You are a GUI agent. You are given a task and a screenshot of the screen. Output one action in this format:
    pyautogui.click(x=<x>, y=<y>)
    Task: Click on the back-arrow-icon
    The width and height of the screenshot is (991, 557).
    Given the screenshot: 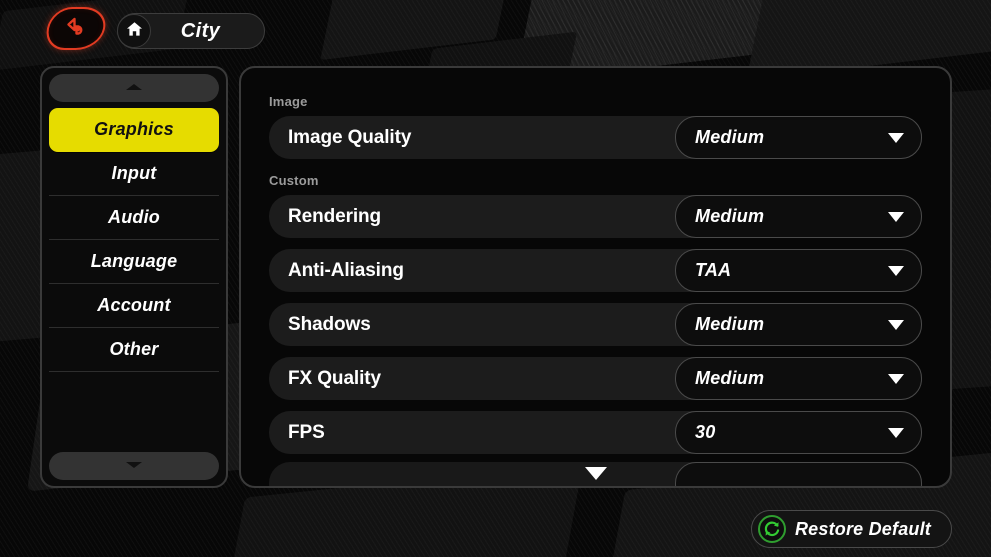 What is the action you would take?
    pyautogui.click(x=76, y=28)
    